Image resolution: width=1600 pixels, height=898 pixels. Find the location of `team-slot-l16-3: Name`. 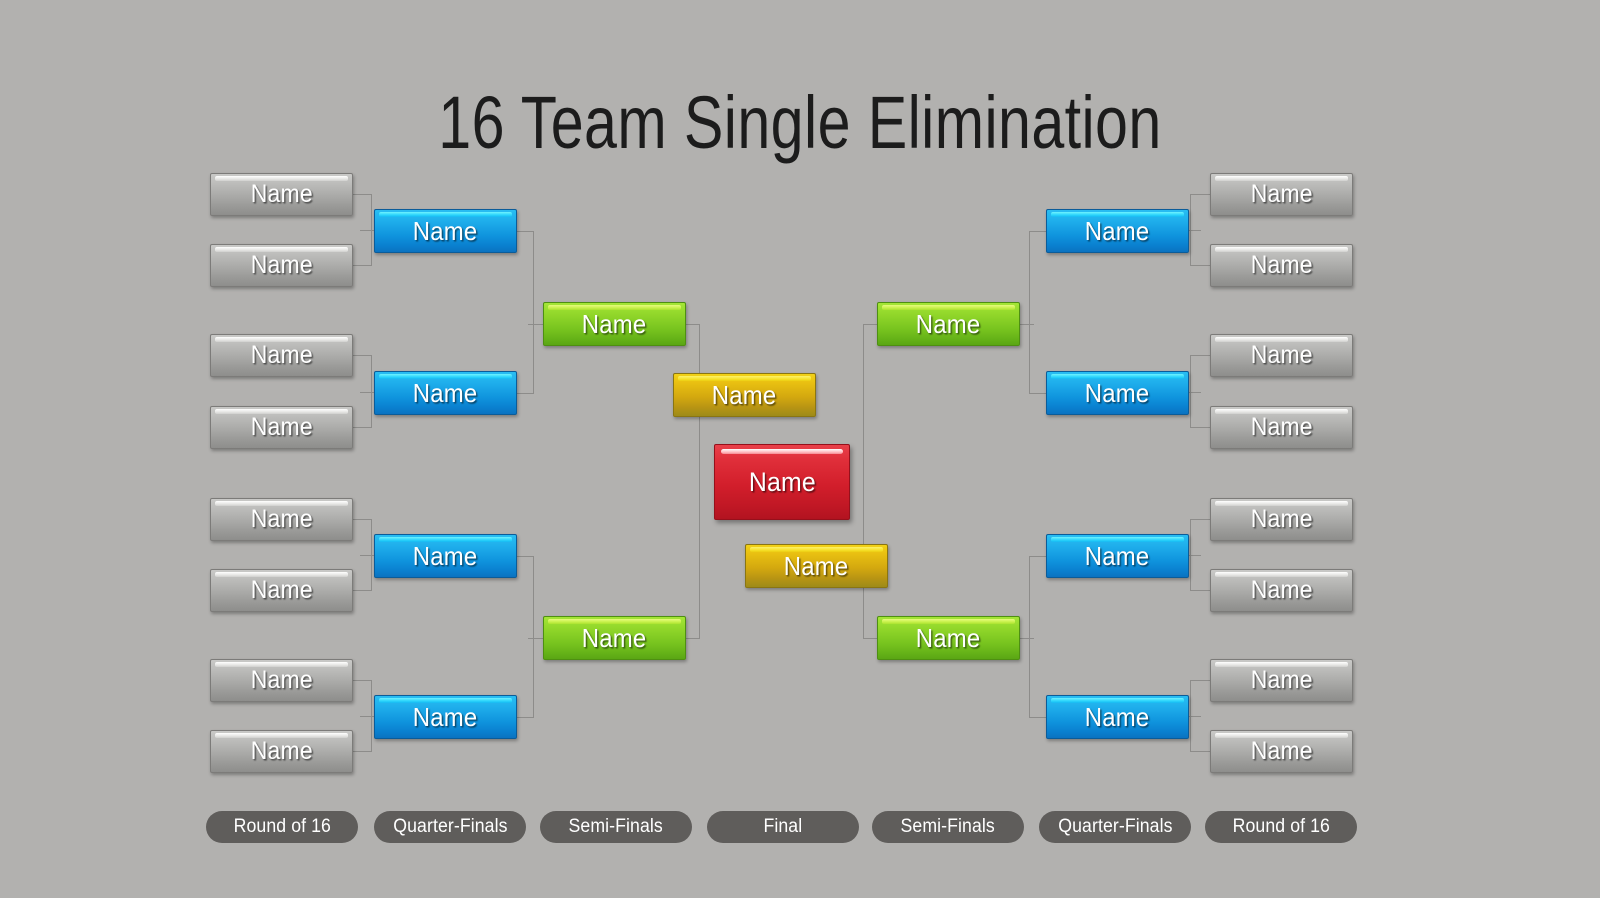

team-slot-l16-3: Name is located at coordinates (281, 355).